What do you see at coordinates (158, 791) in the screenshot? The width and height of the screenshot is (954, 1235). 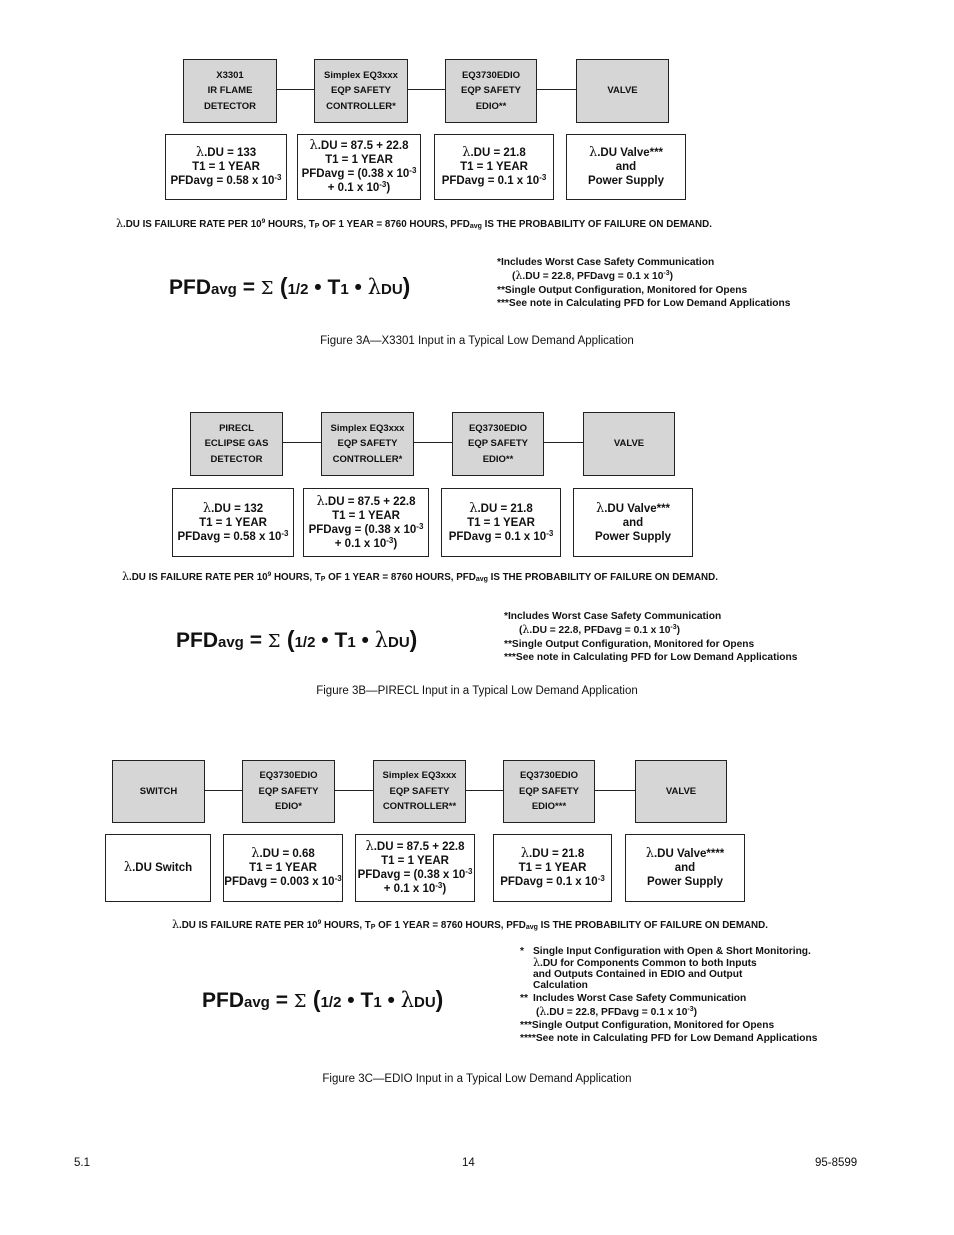 I see `block-switch: SWITCH` at bounding box center [158, 791].